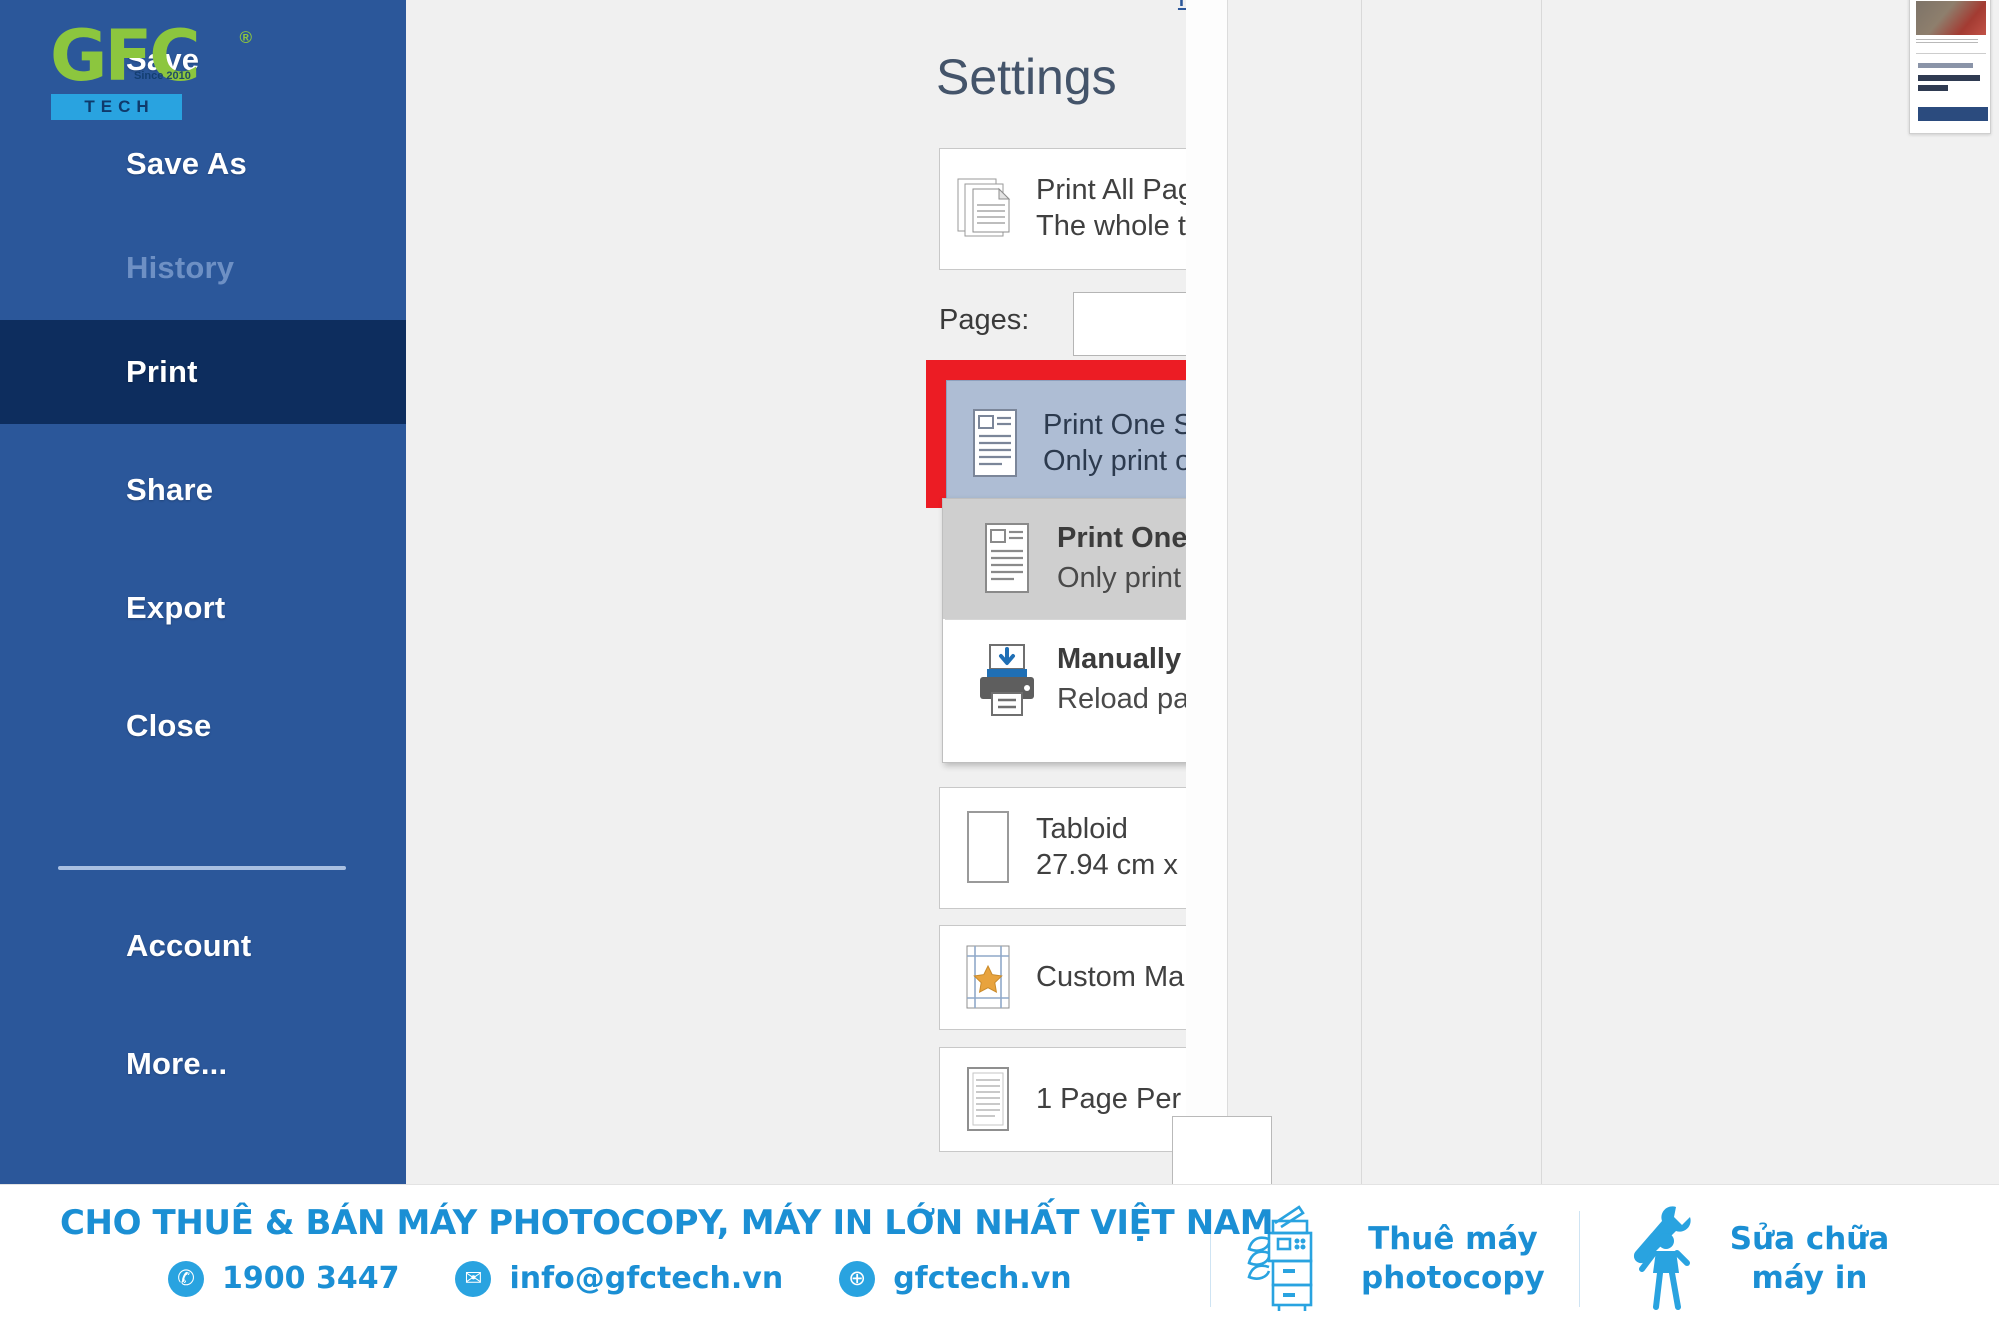 The height and width of the screenshot is (1333, 1999). What do you see at coordinates (245, 37) in the screenshot?
I see `registered-mark-icon: ®` at bounding box center [245, 37].